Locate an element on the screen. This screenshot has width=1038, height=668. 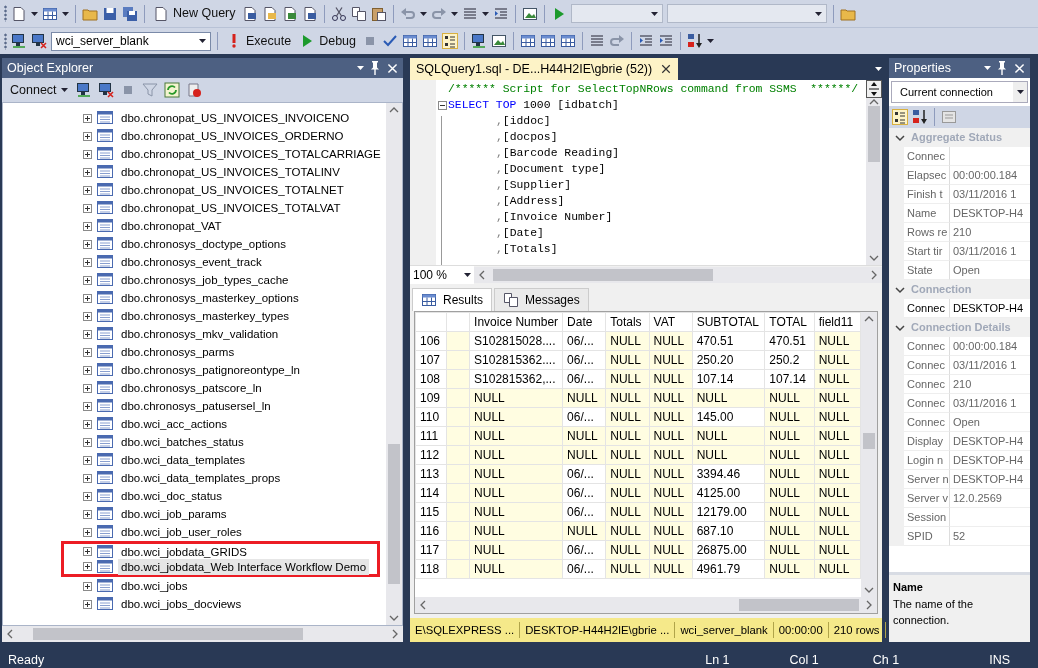
tree-item: dbo.chronosys_mkv_validation is located at coordinates (200, 334).